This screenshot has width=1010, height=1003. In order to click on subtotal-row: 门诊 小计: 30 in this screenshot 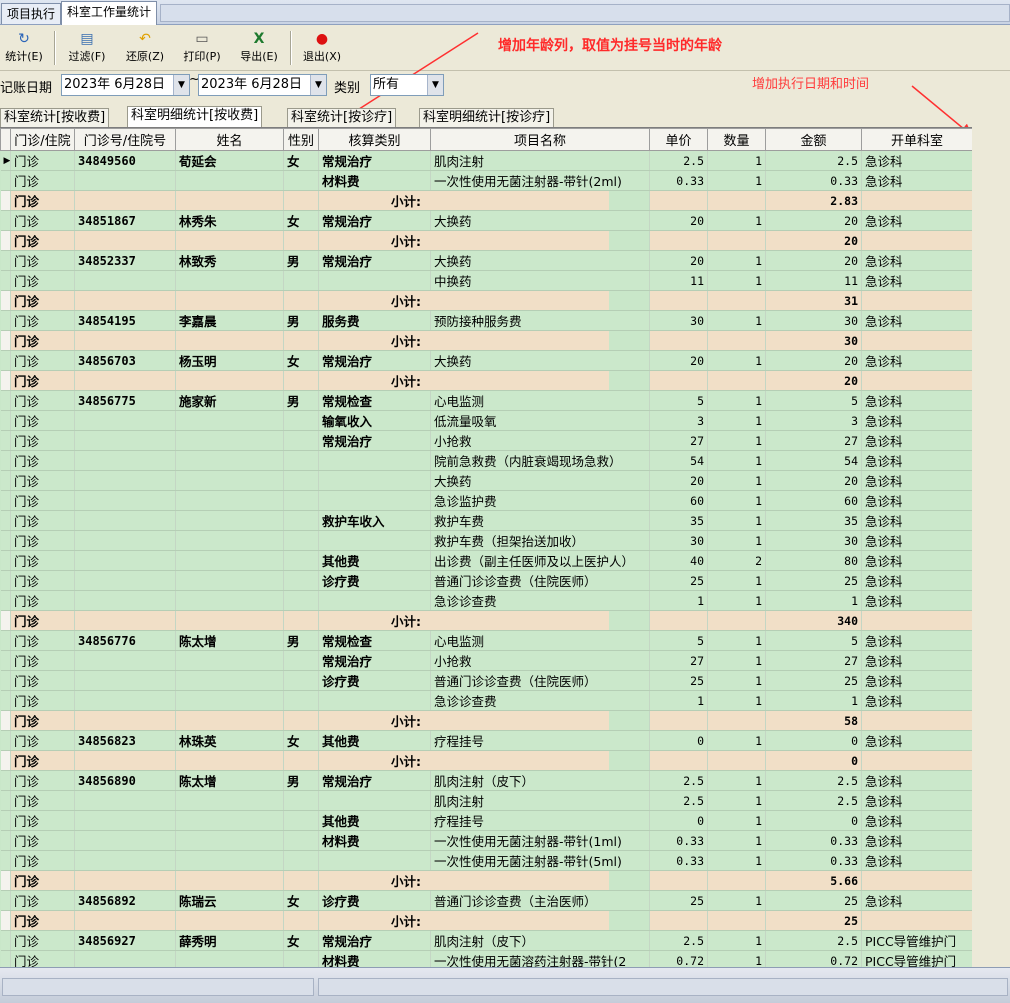, I will do `click(486, 340)`.